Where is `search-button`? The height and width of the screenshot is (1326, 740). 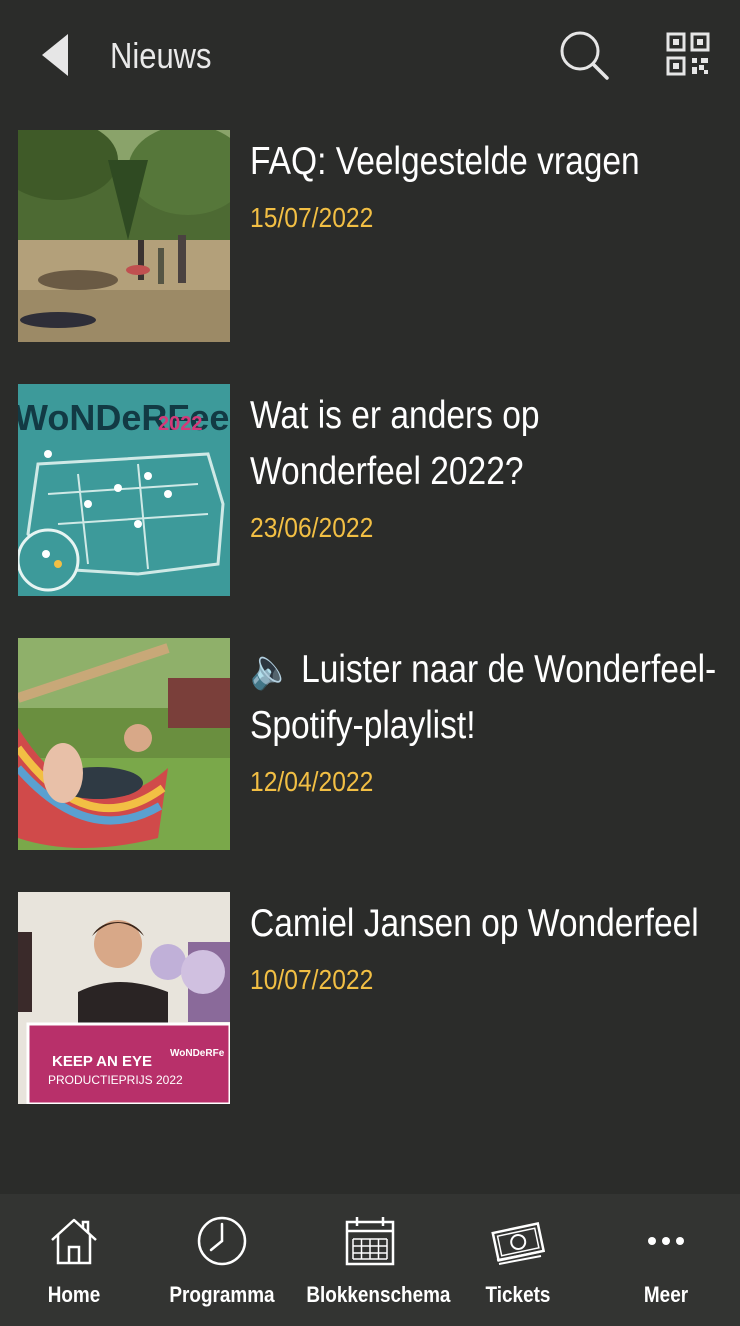
search-button is located at coordinates (584, 56).